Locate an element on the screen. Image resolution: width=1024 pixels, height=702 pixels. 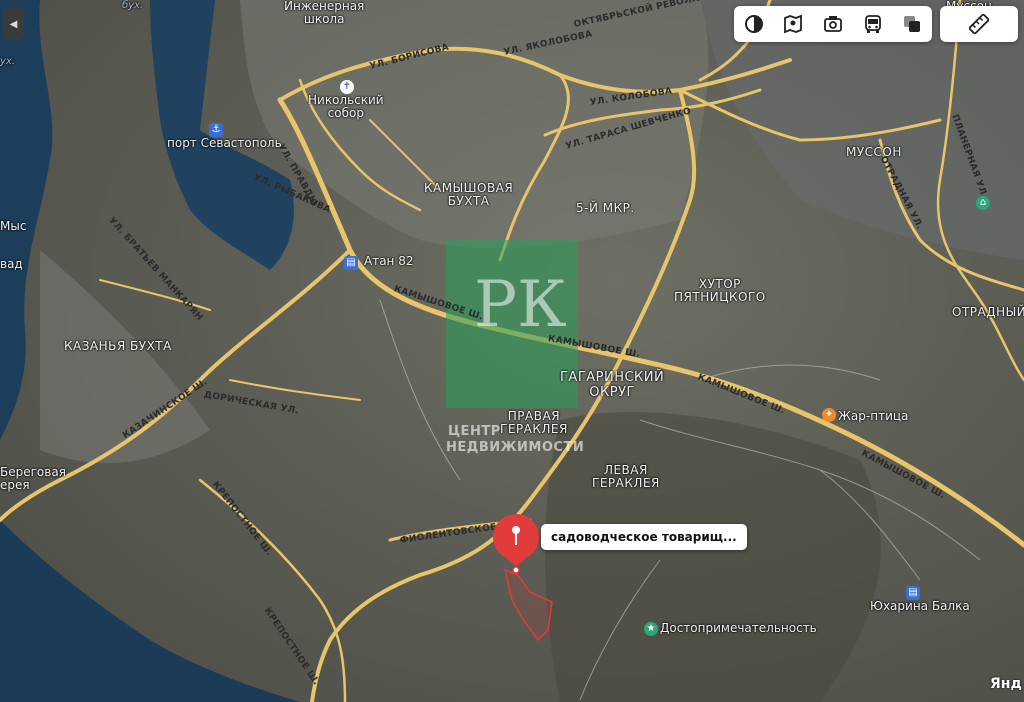
label-bukh-left: ух. is located at coordinates (8, 61).